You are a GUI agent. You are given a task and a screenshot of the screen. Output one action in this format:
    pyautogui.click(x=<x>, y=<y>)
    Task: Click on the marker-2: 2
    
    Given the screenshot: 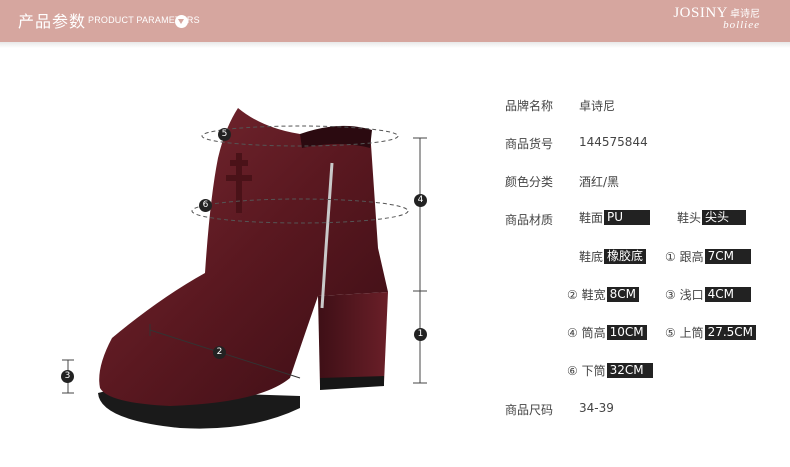 What is the action you would take?
    pyautogui.click(x=219, y=352)
    